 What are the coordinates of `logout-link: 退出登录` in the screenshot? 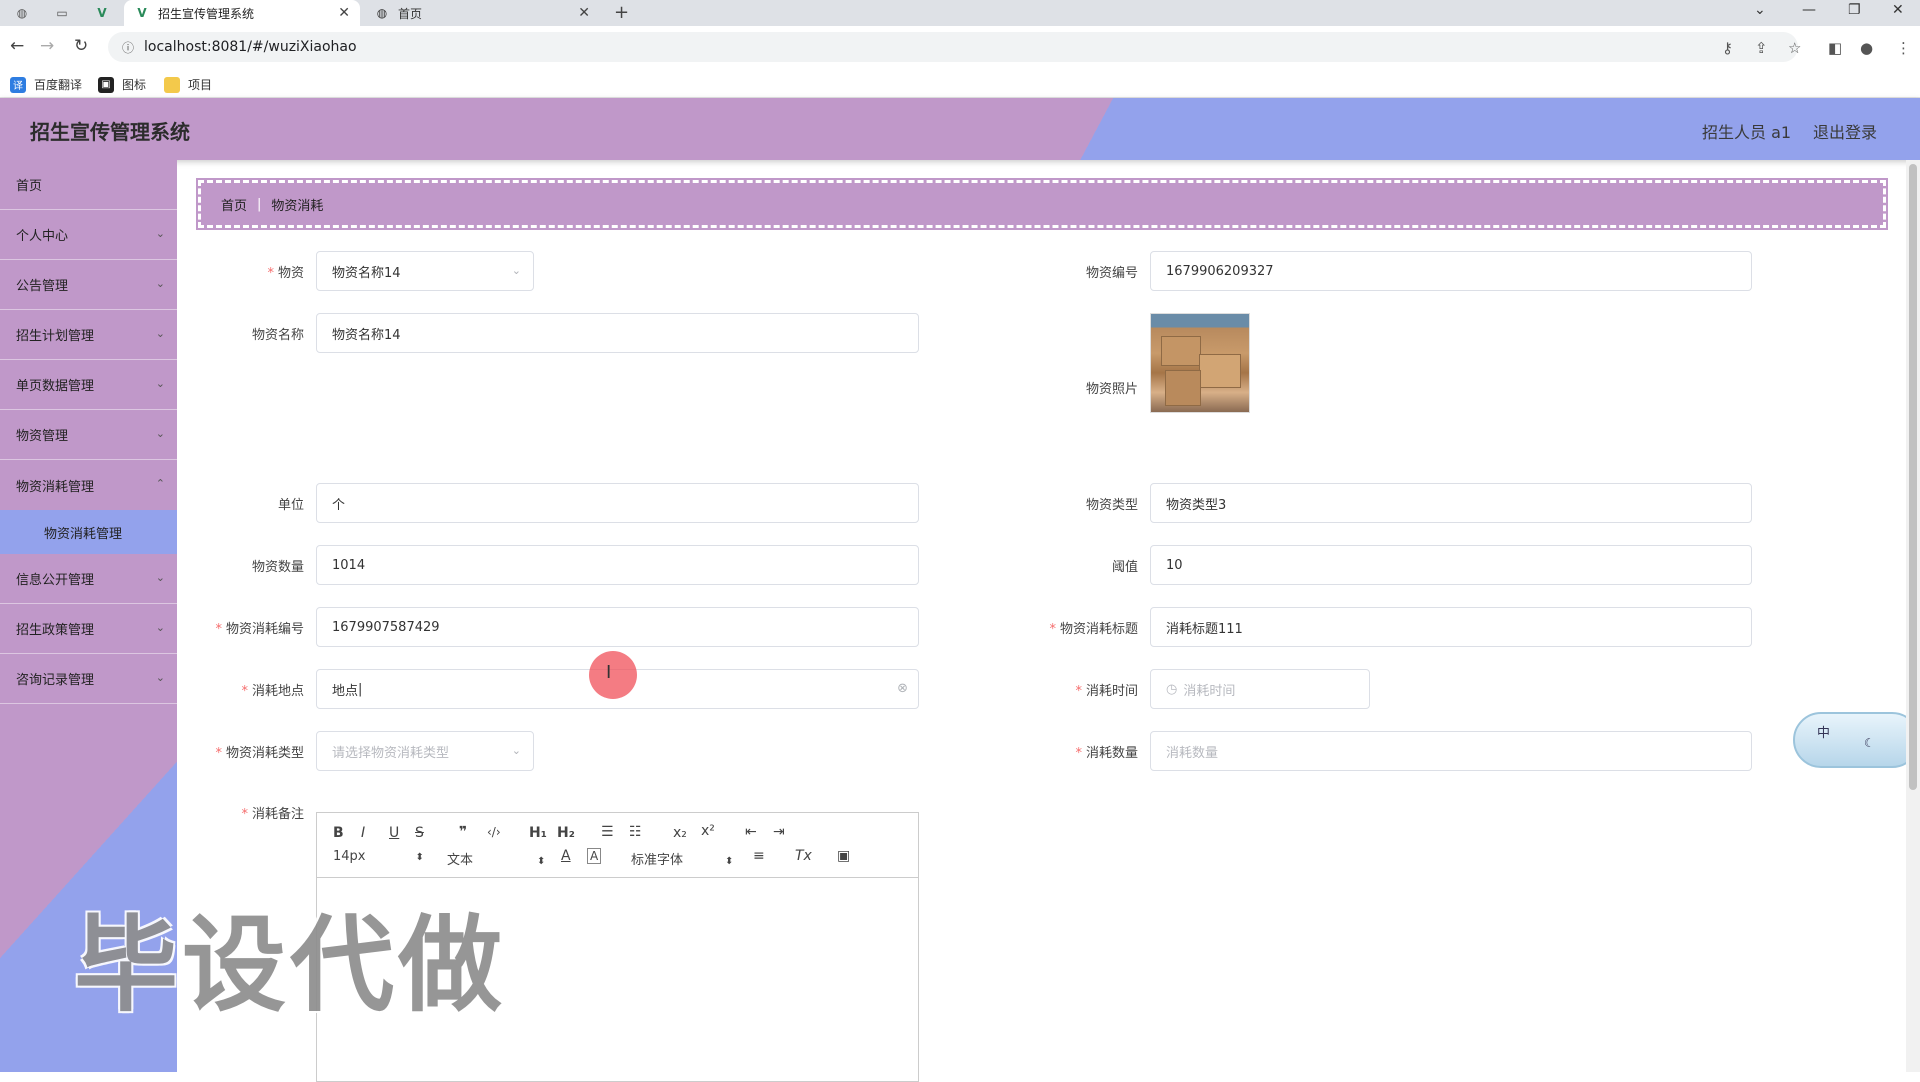 It's located at (1845, 131).